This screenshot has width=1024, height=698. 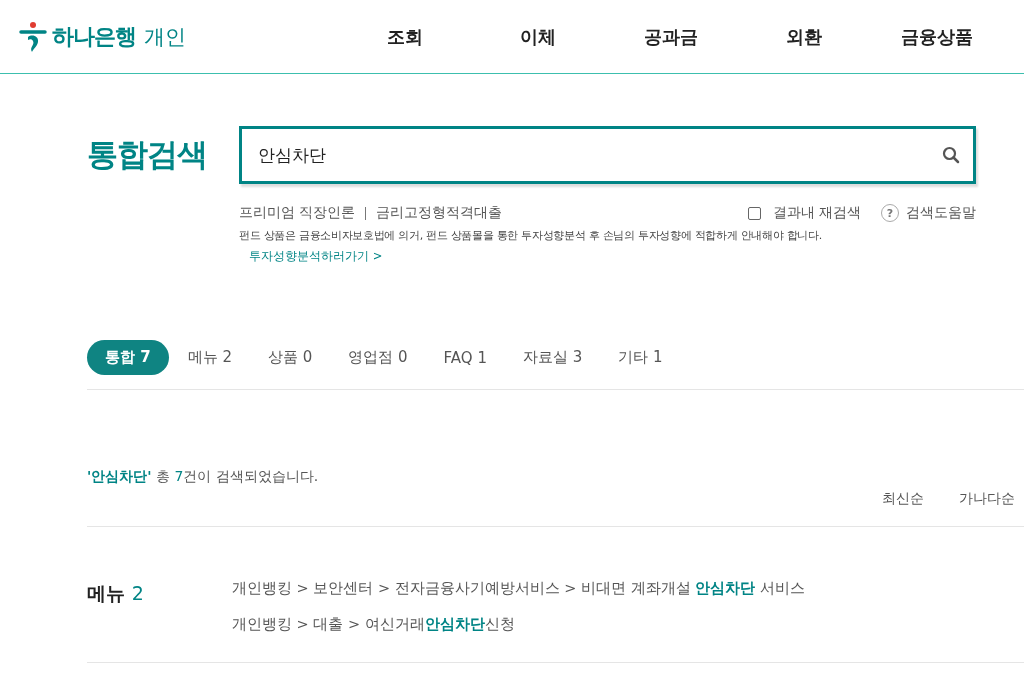 I want to click on tab: 영업점 0, so click(x=378, y=357).